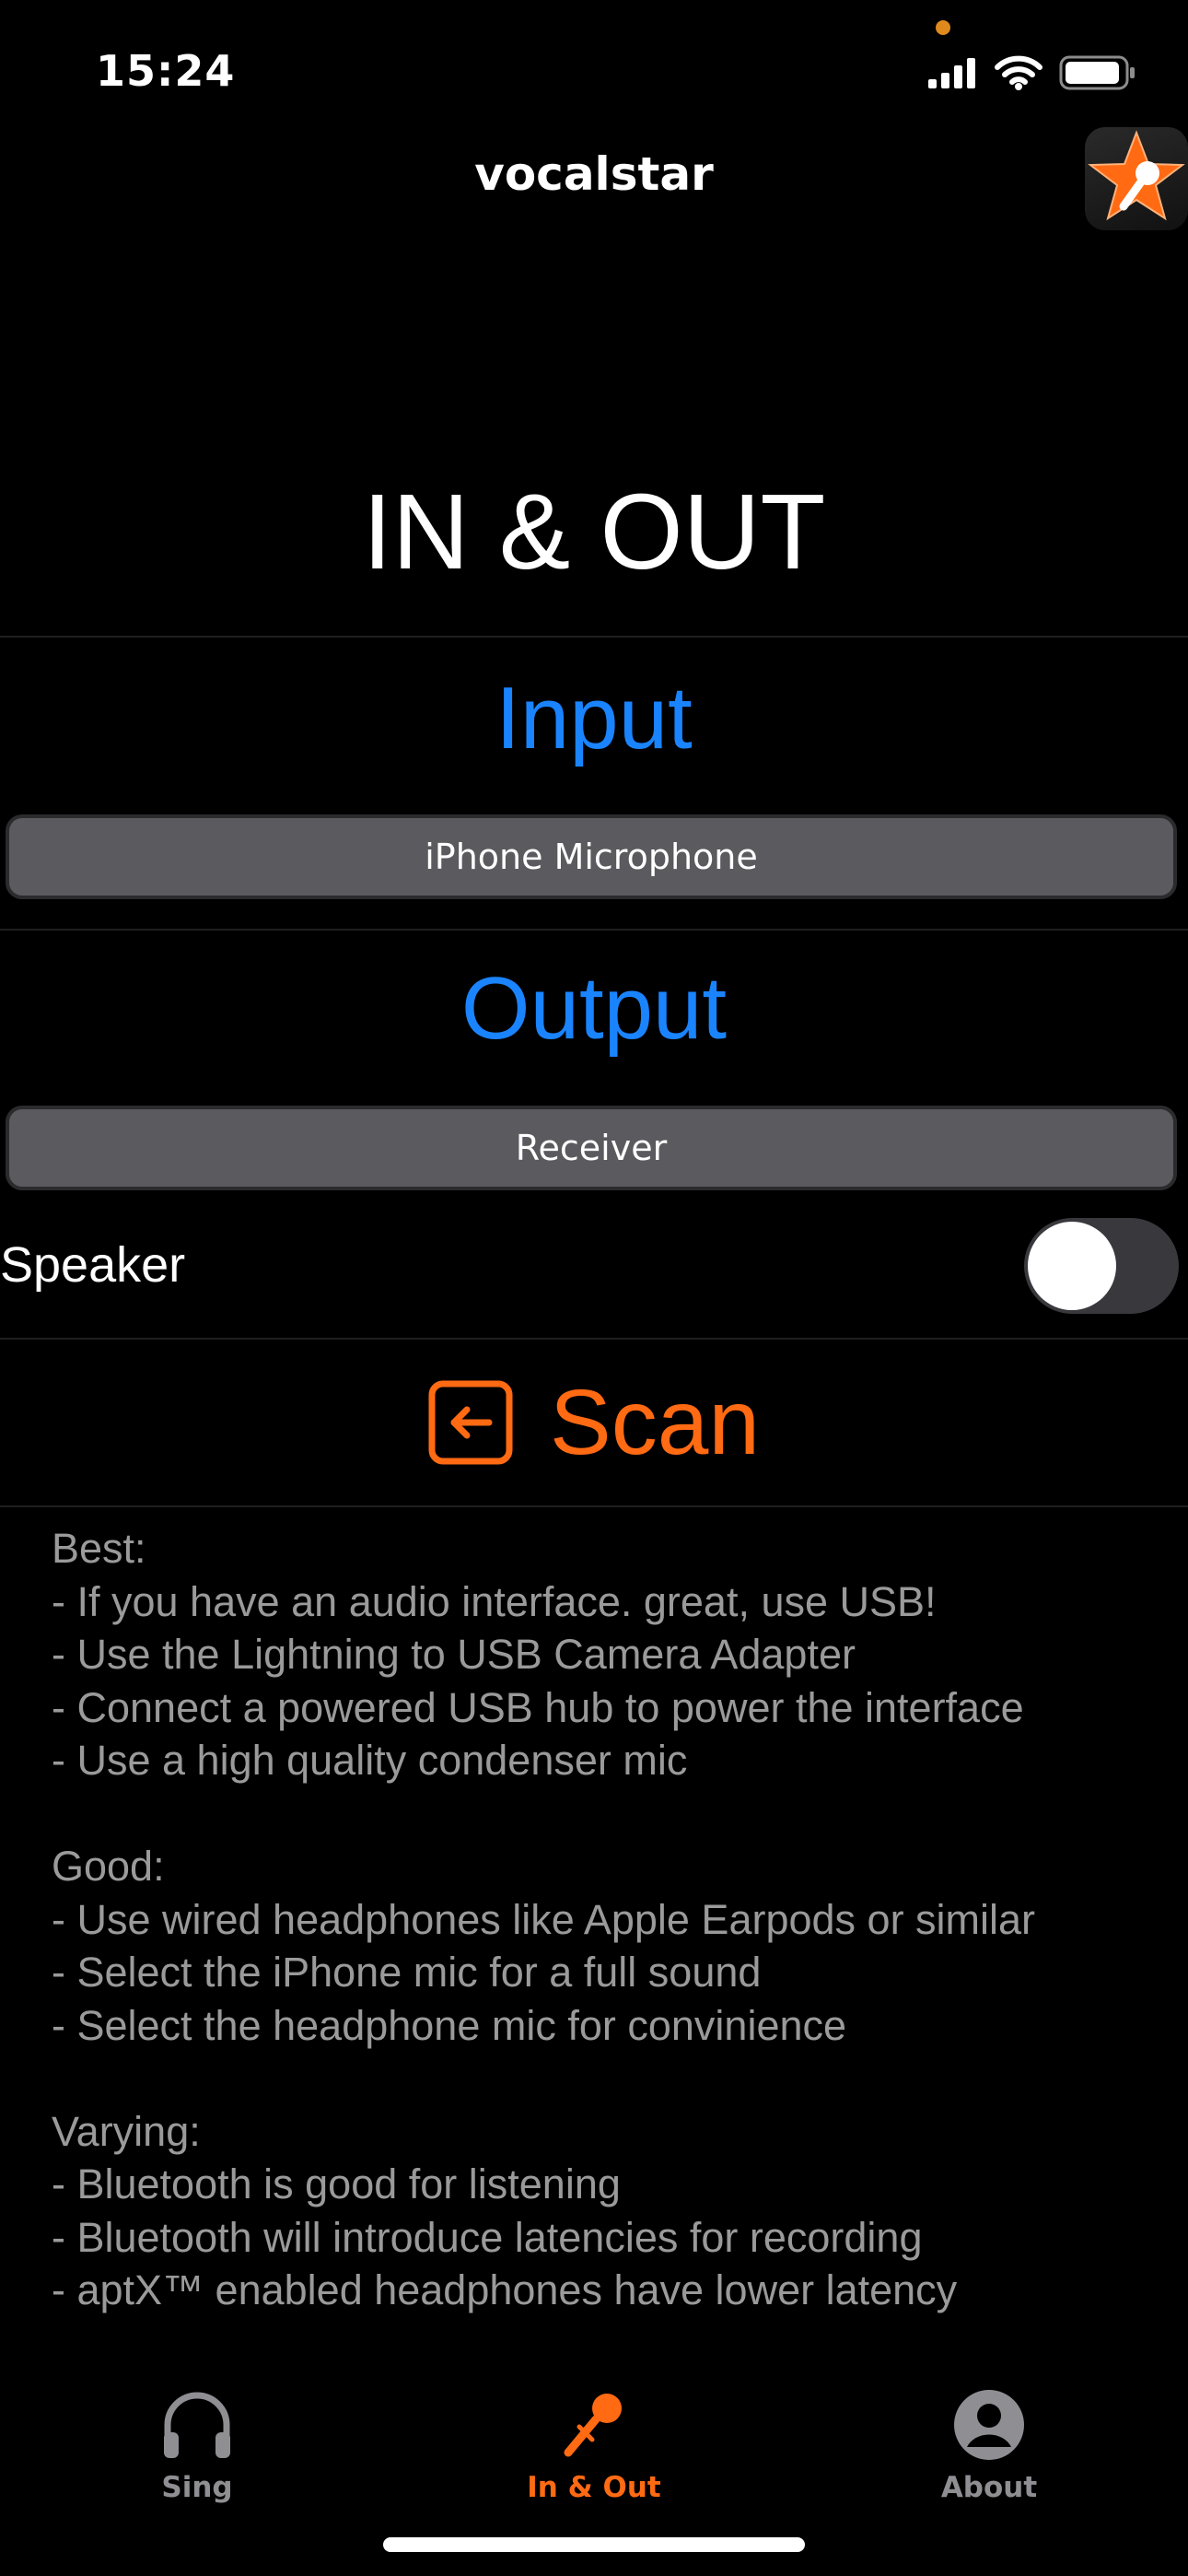 The height and width of the screenshot is (2576, 1188). What do you see at coordinates (593, 2425) in the screenshot?
I see `microphone-icon` at bounding box center [593, 2425].